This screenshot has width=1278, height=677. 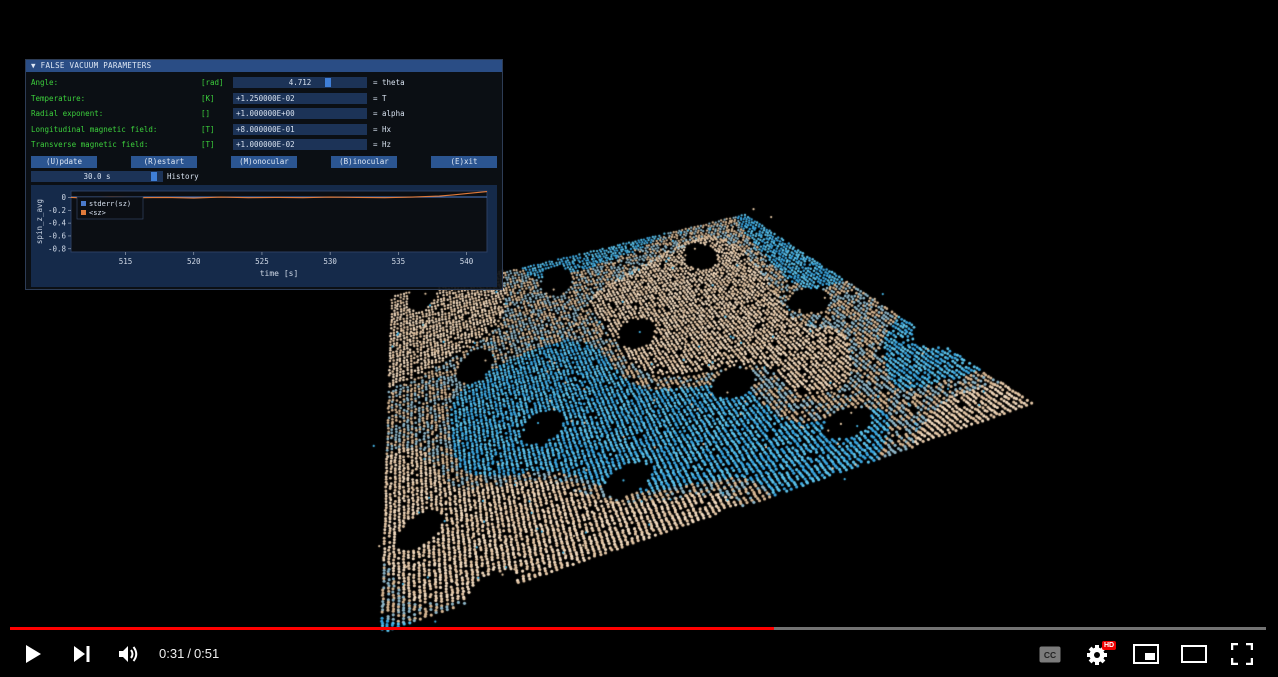 I want to click on history-slider: 30.0 s, so click(x=97, y=176).